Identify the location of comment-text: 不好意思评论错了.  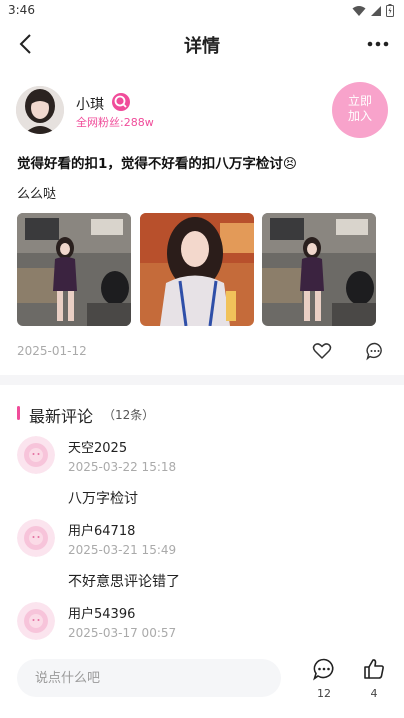
(124, 582).